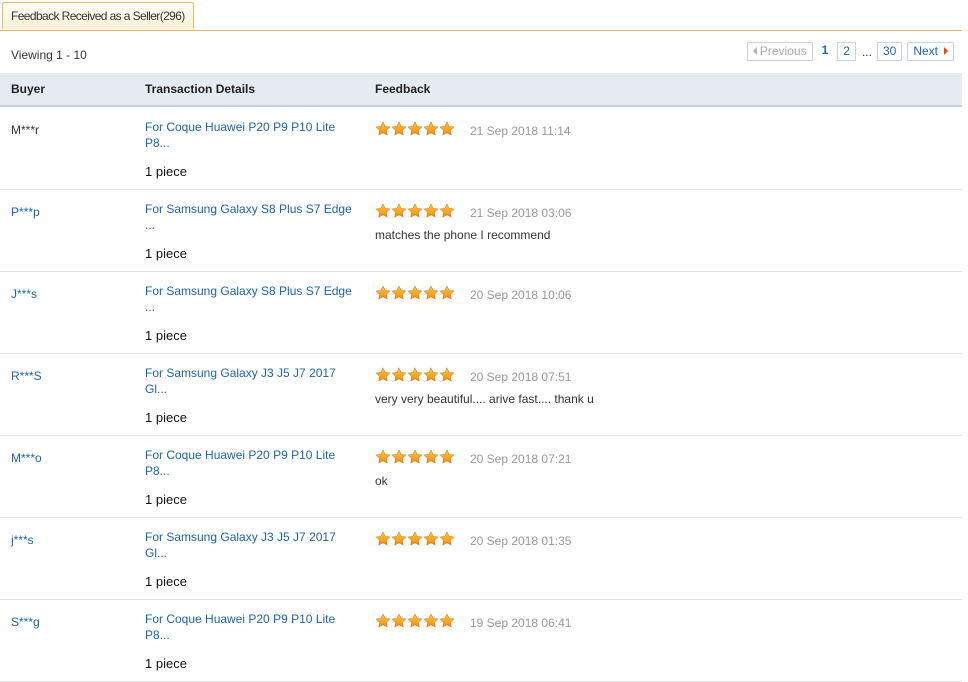  What do you see at coordinates (200, 89) in the screenshot?
I see `column-header-transaction-details: Transaction Details` at bounding box center [200, 89].